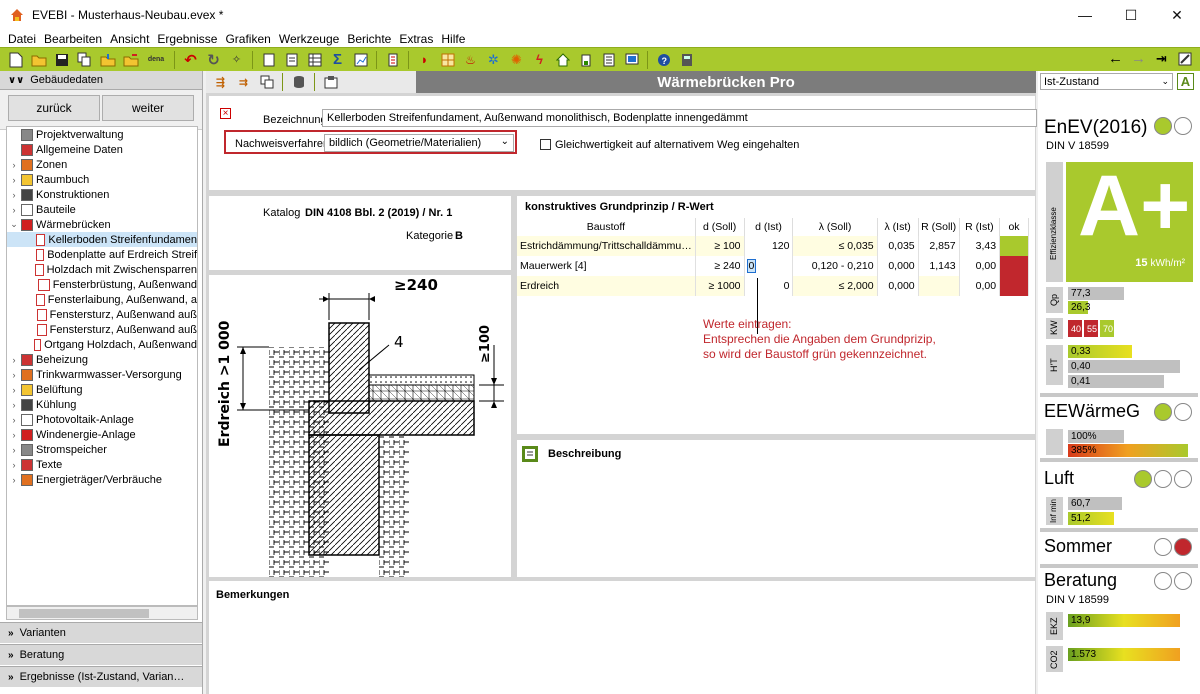 The width and height of the screenshot is (1200, 694). Describe the element at coordinates (54, 108) in the screenshot. I see `back-button: zurück` at that location.